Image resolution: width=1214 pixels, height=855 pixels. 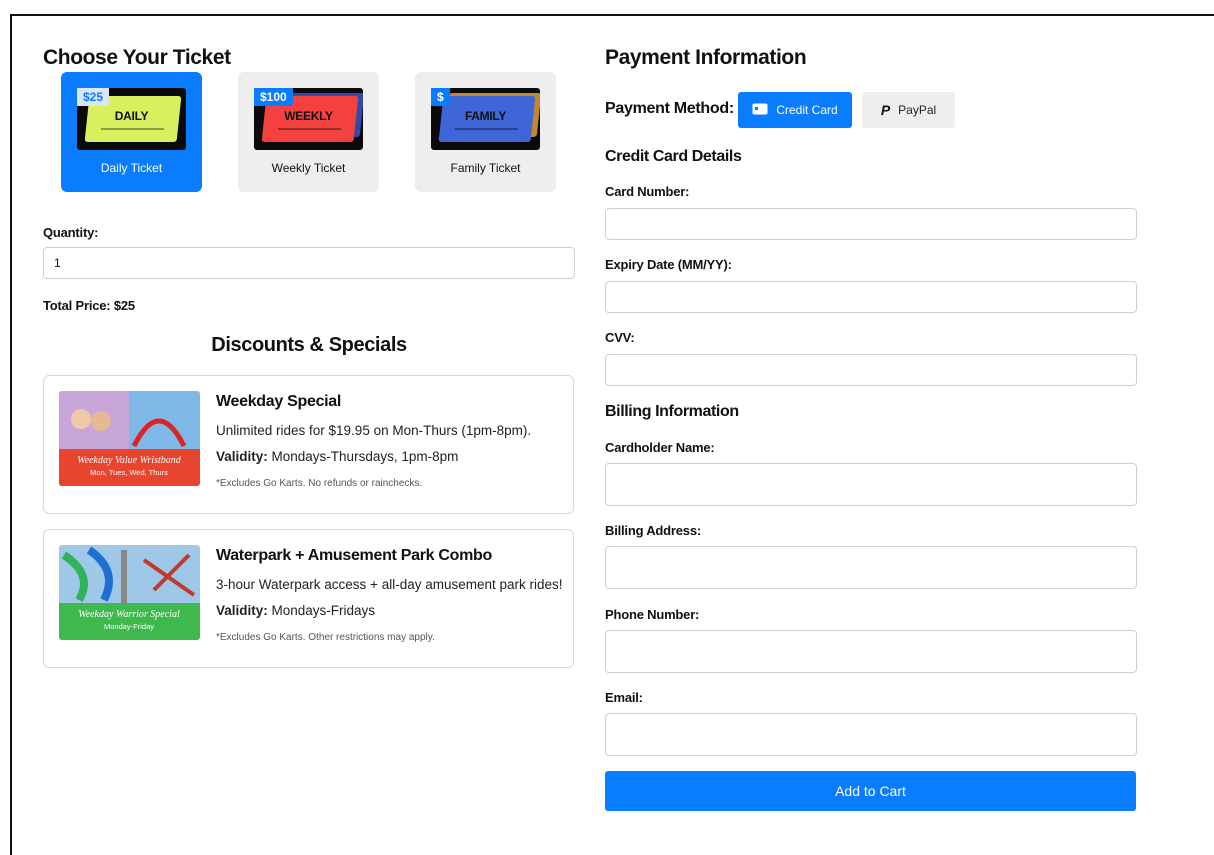 What do you see at coordinates (129, 472) in the screenshot?
I see `svg-text: Mon, Tues, Wed, Thurs` at bounding box center [129, 472].